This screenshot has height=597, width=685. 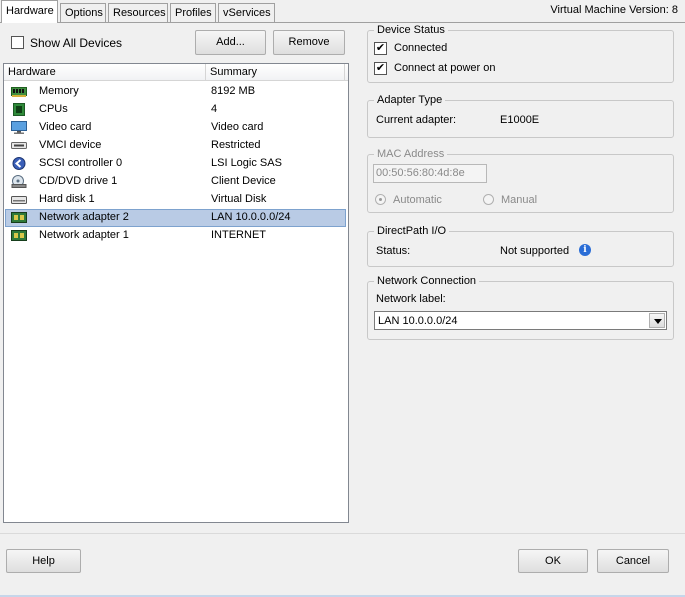 What do you see at coordinates (76, 43) in the screenshot?
I see `show-all-devices-label: Show All Devices` at bounding box center [76, 43].